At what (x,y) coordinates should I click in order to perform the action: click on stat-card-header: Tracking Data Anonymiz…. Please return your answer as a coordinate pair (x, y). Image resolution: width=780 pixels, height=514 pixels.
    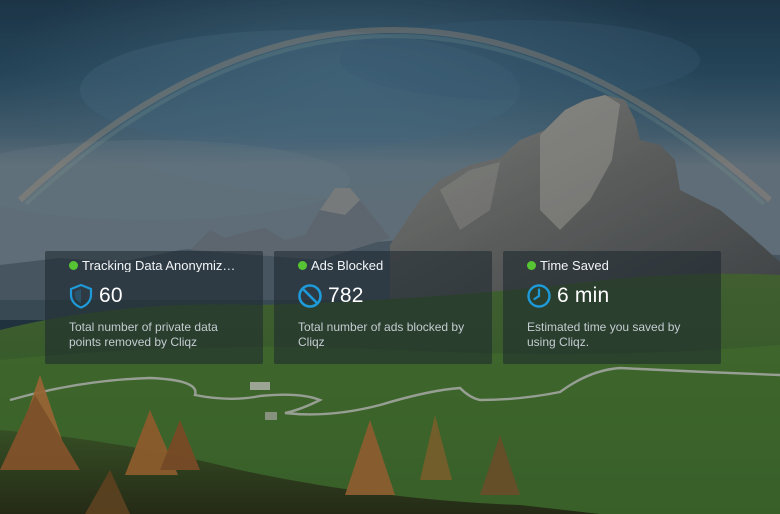
    Looking at the image, I should click on (161, 265).